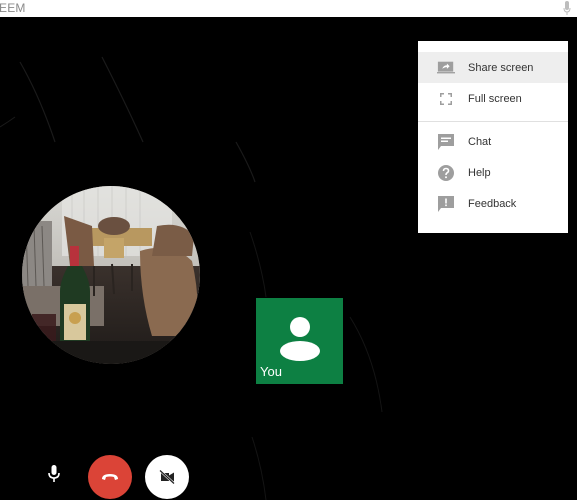 This screenshot has height=500, width=577. I want to click on top-bar: EEM, so click(288, 8).